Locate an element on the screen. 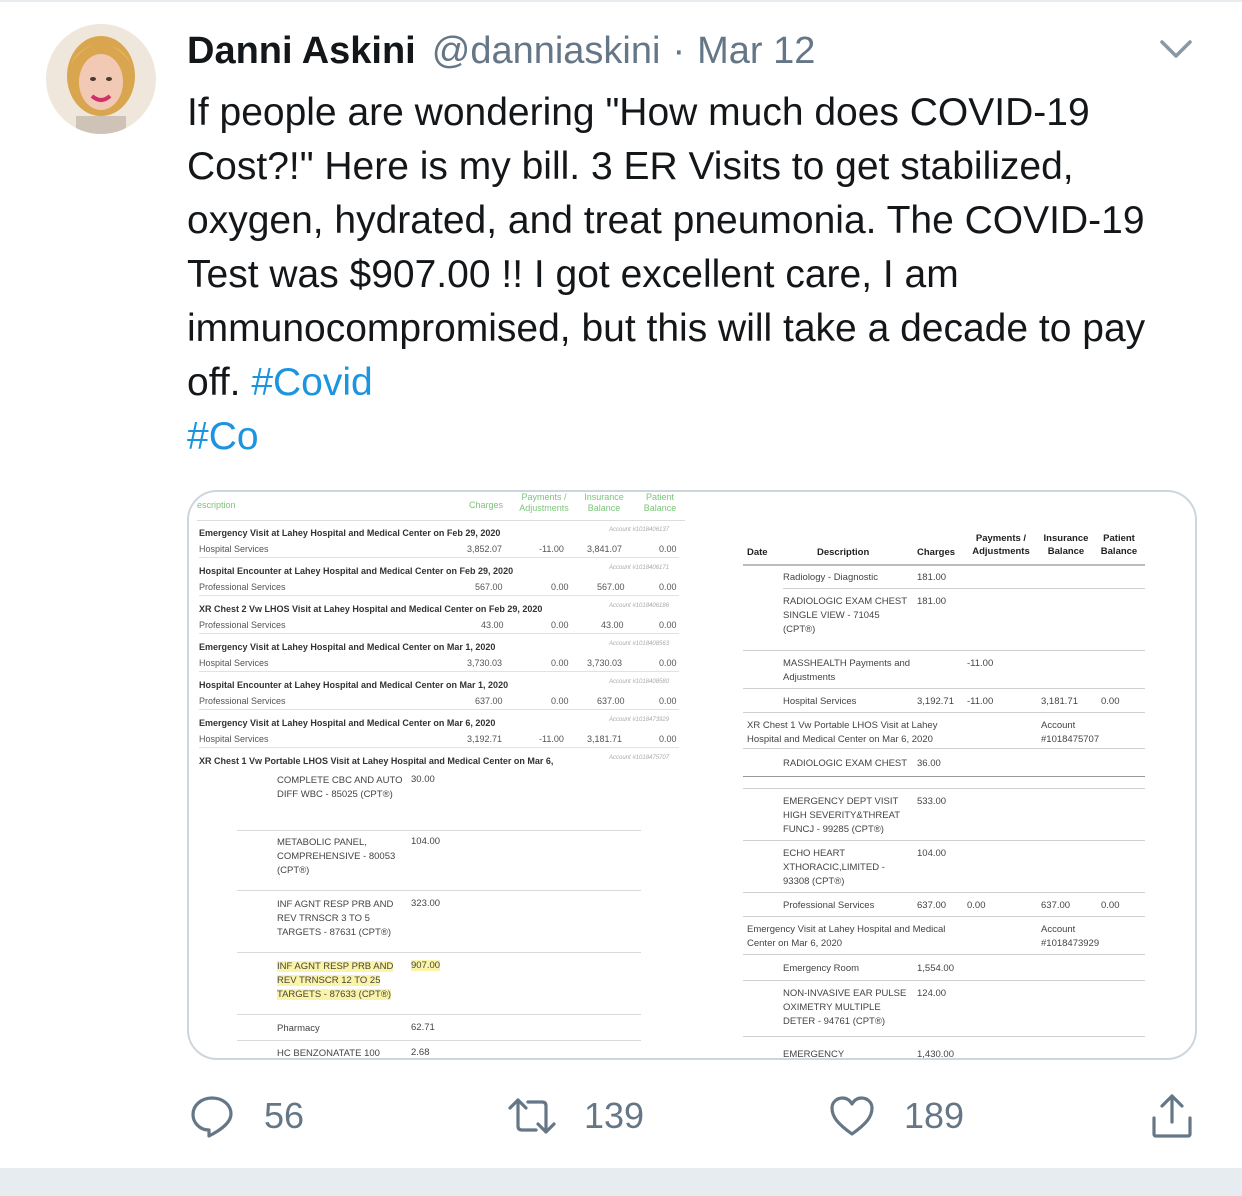 The width and height of the screenshot is (1242, 1196). tweet-header: Danni Askini @danniaskini · Mar 12 is located at coordinates (501, 53).